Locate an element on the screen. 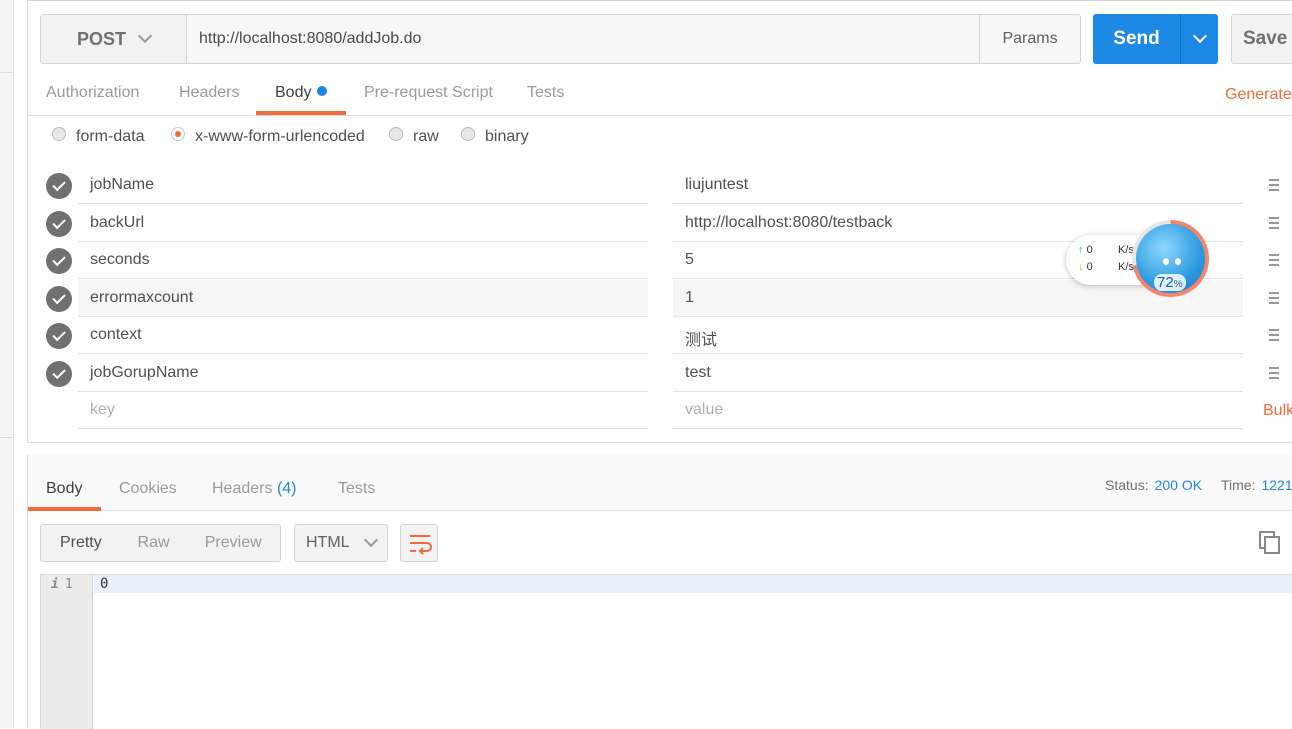  system-monitor-ball-icon: 72% is located at coordinates (1170, 258).